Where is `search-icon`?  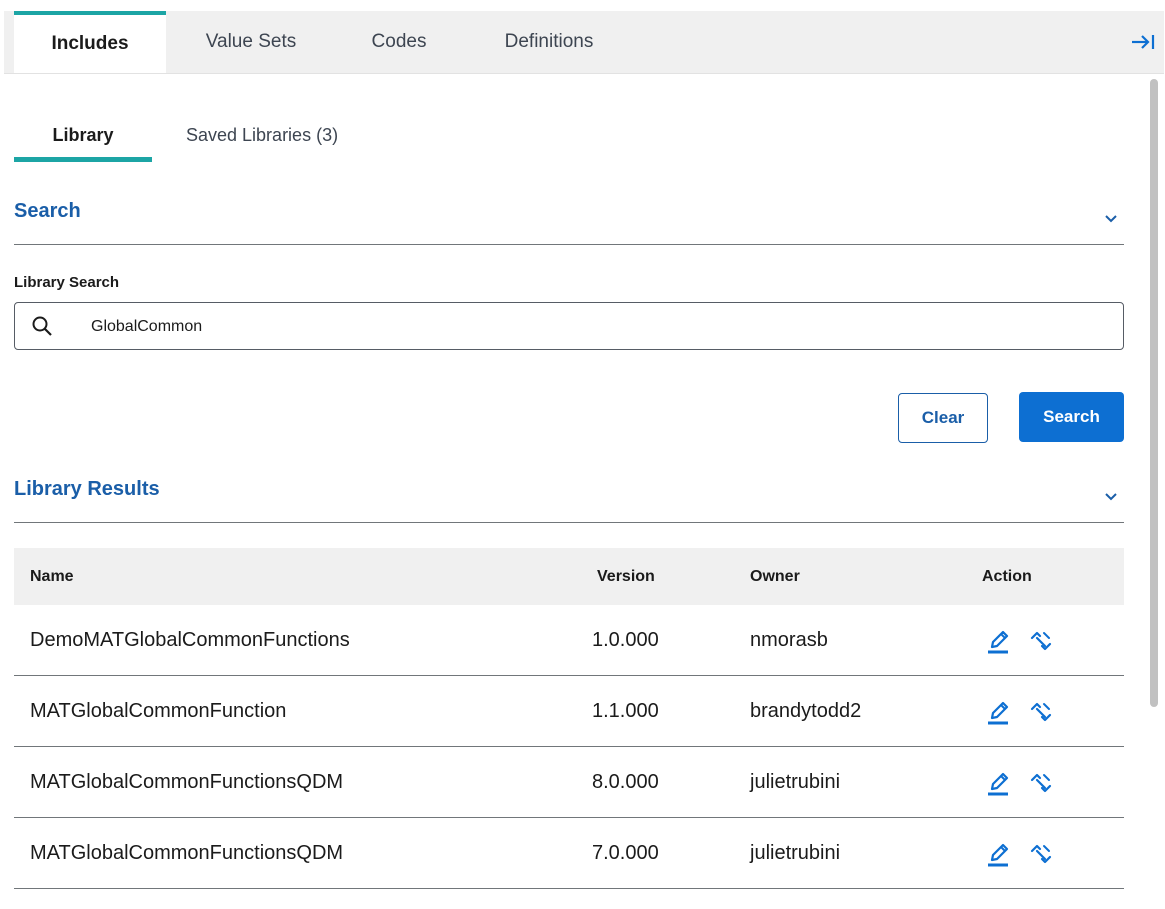
search-icon is located at coordinates (42, 326).